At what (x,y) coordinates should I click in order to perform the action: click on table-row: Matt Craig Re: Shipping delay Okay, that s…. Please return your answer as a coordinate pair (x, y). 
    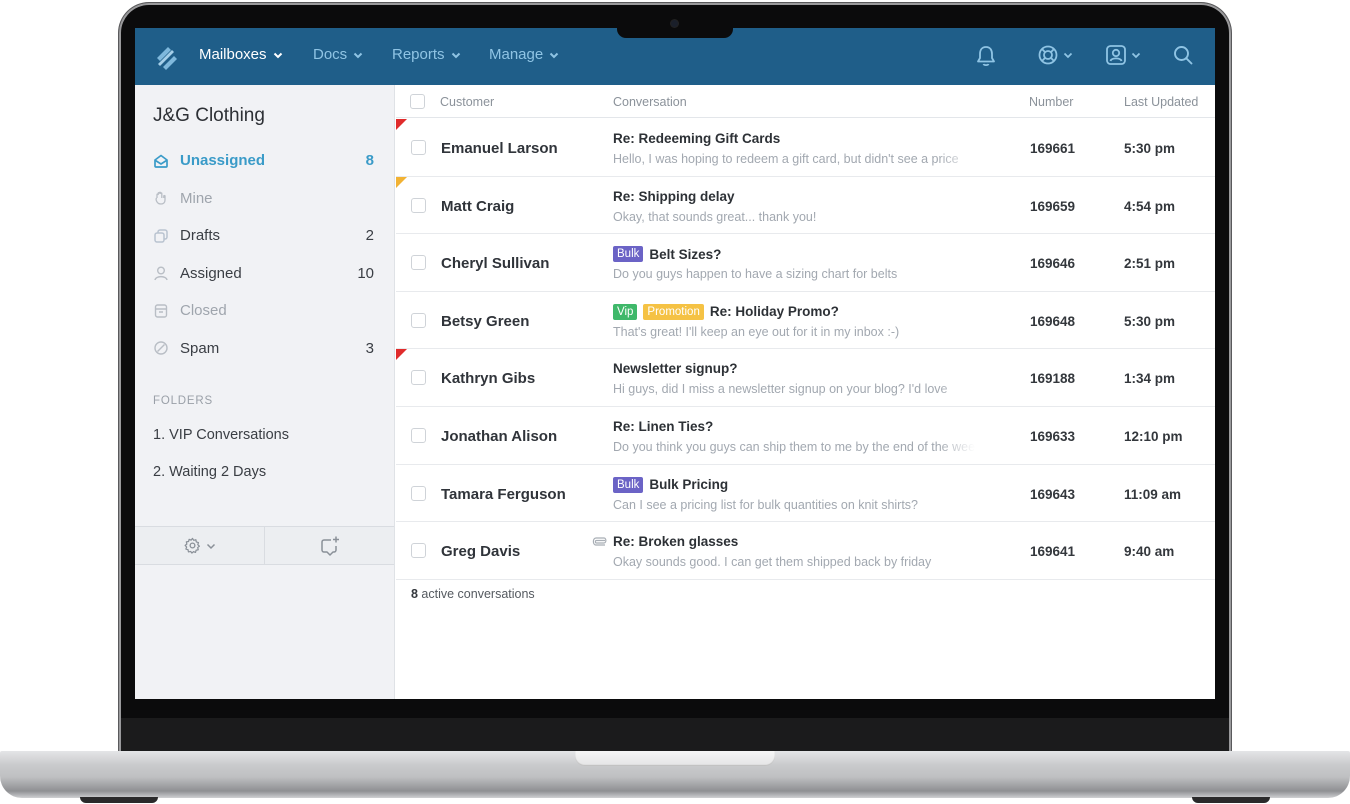
    Looking at the image, I should click on (805, 205).